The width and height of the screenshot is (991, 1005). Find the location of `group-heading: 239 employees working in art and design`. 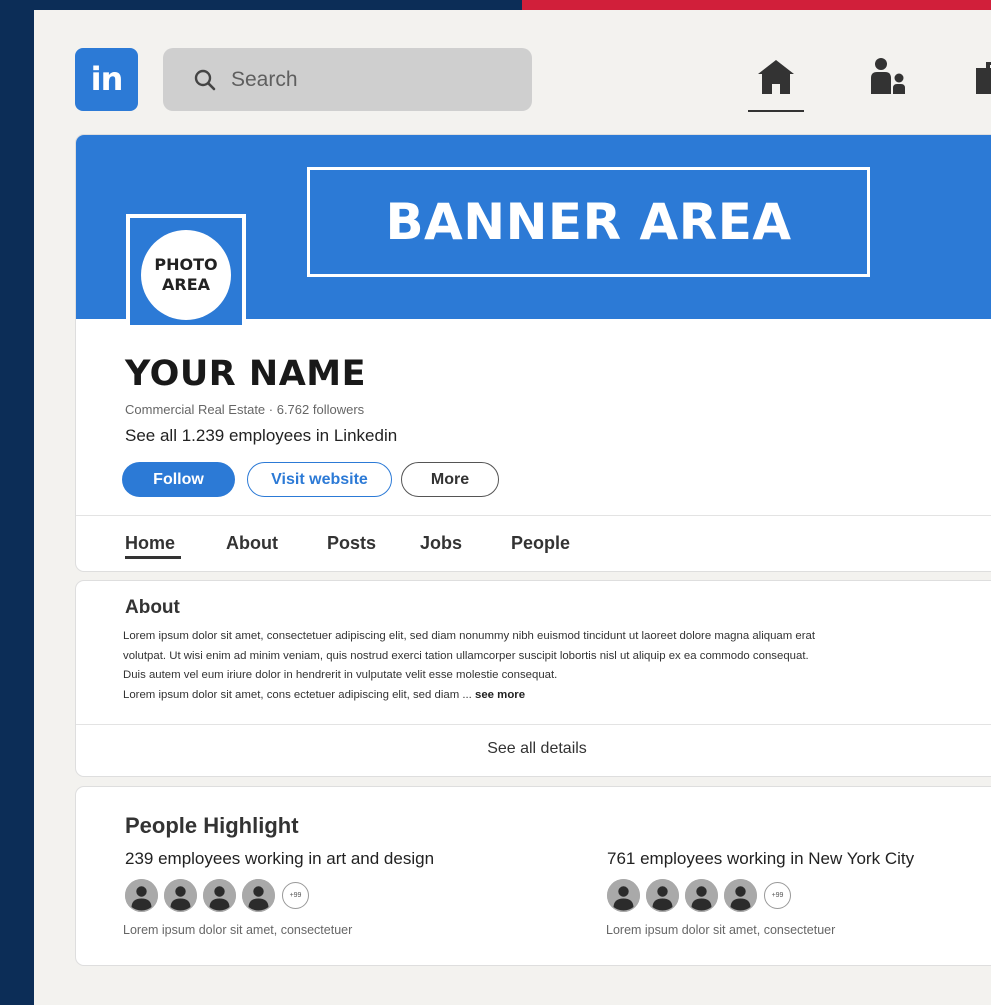

group-heading: 239 employees working in art and design is located at coordinates (279, 859).